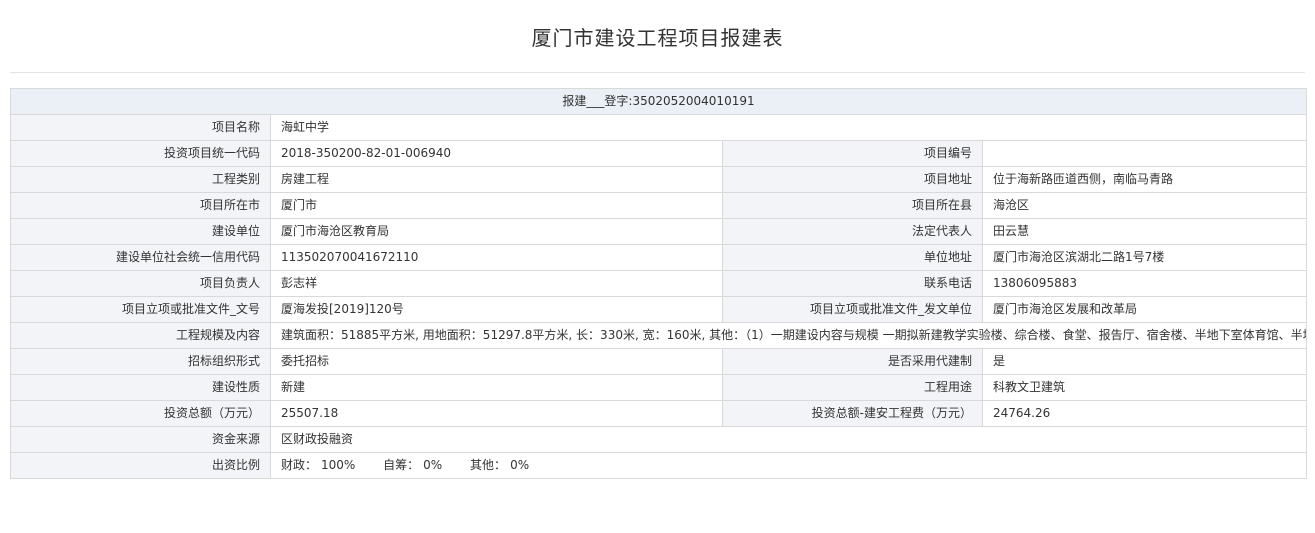 This screenshot has height=533, width=1315. Describe the element at coordinates (140, 205) in the screenshot. I see `city-label: 项目所在市` at that location.